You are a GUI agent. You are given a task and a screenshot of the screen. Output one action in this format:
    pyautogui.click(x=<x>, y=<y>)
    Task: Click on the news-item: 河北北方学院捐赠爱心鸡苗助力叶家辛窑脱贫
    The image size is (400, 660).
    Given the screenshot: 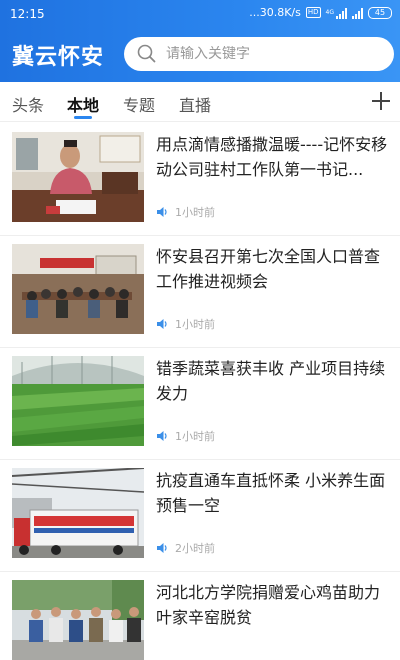 What is the action you would take?
    pyautogui.click(x=200, y=616)
    